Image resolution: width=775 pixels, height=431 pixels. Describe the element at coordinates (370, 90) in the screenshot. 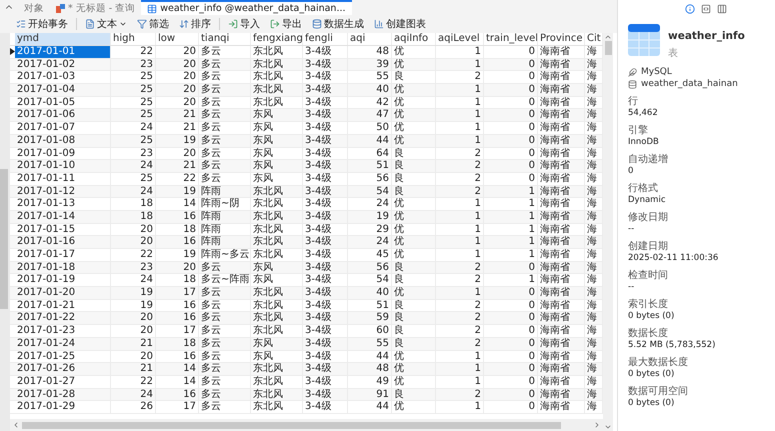

I see `table-cell: 40` at that location.